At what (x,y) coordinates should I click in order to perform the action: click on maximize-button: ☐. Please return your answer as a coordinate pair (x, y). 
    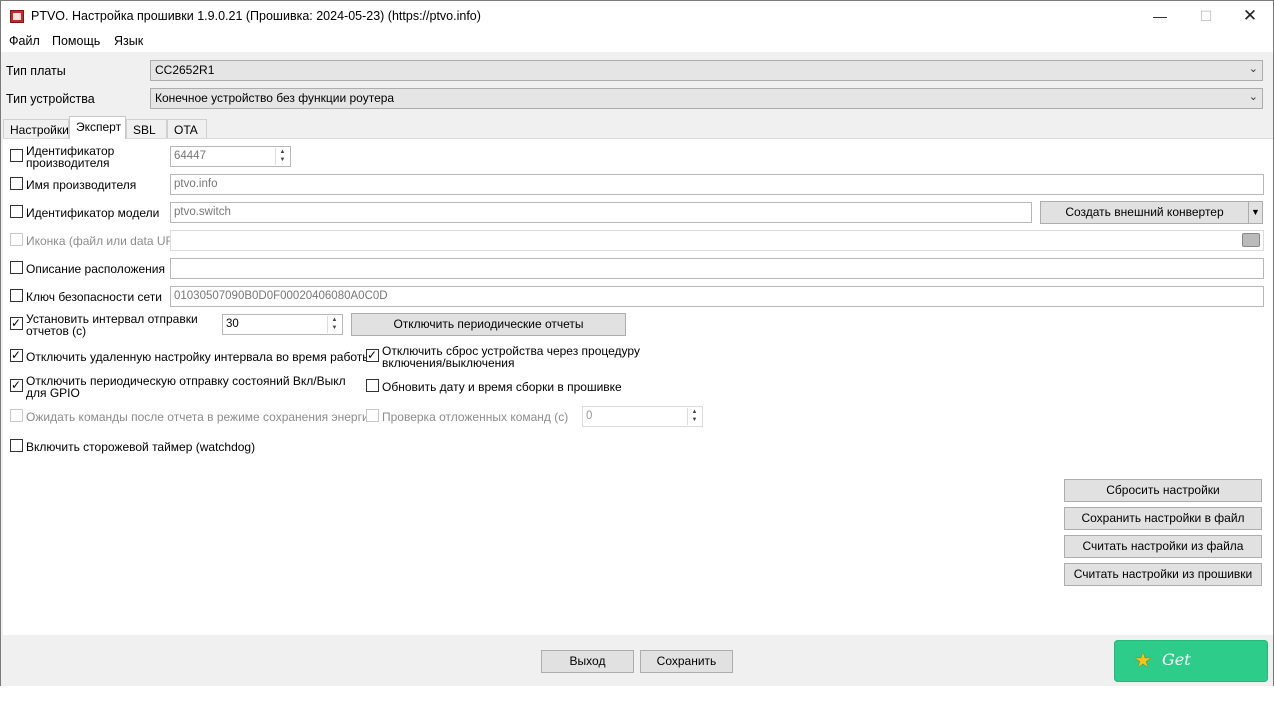
    Looking at the image, I should click on (1206, 16).